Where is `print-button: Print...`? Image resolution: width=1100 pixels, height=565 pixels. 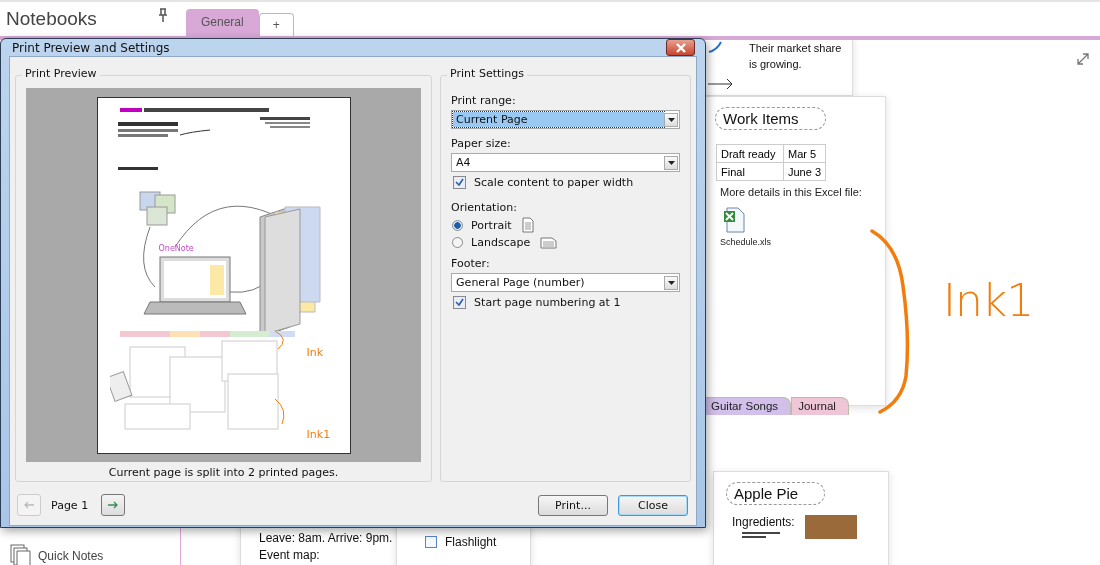
print-button: Print... is located at coordinates (573, 505).